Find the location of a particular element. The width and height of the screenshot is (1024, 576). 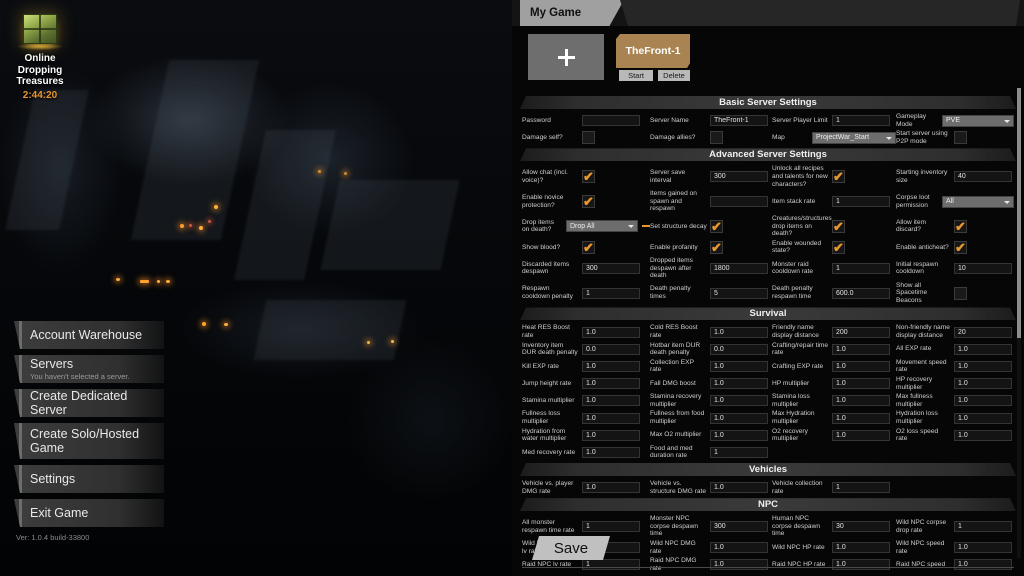

input-starting-inventory-size is located at coordinates (983, 177).